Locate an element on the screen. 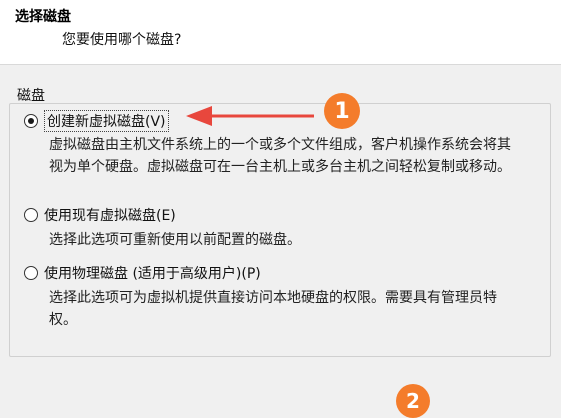 This screenshot has width=561, height=418. description-line: 虚拟磁盘由主机文件系统上的一个或多个文件组成，客户机操作系统会将其 is located at coordinates (280, 145).